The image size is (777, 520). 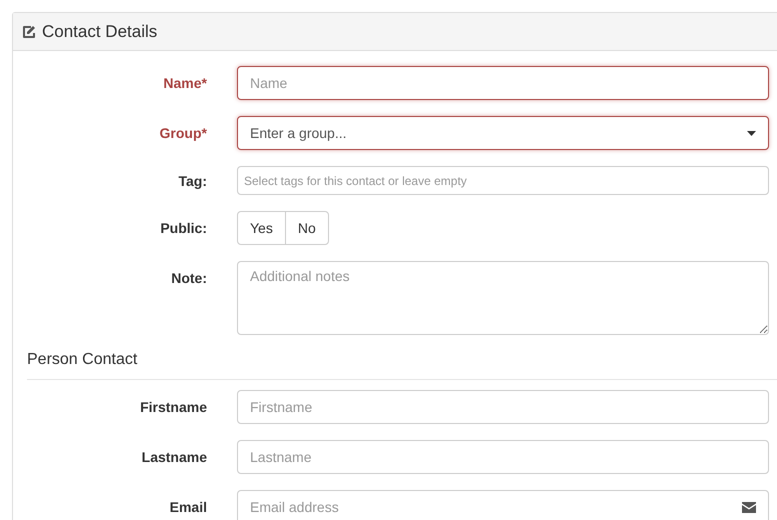 What do you see at coordinates (184, 82) in the screenshot?
I see `field-label: Name*` at bounding box center [184, 82].